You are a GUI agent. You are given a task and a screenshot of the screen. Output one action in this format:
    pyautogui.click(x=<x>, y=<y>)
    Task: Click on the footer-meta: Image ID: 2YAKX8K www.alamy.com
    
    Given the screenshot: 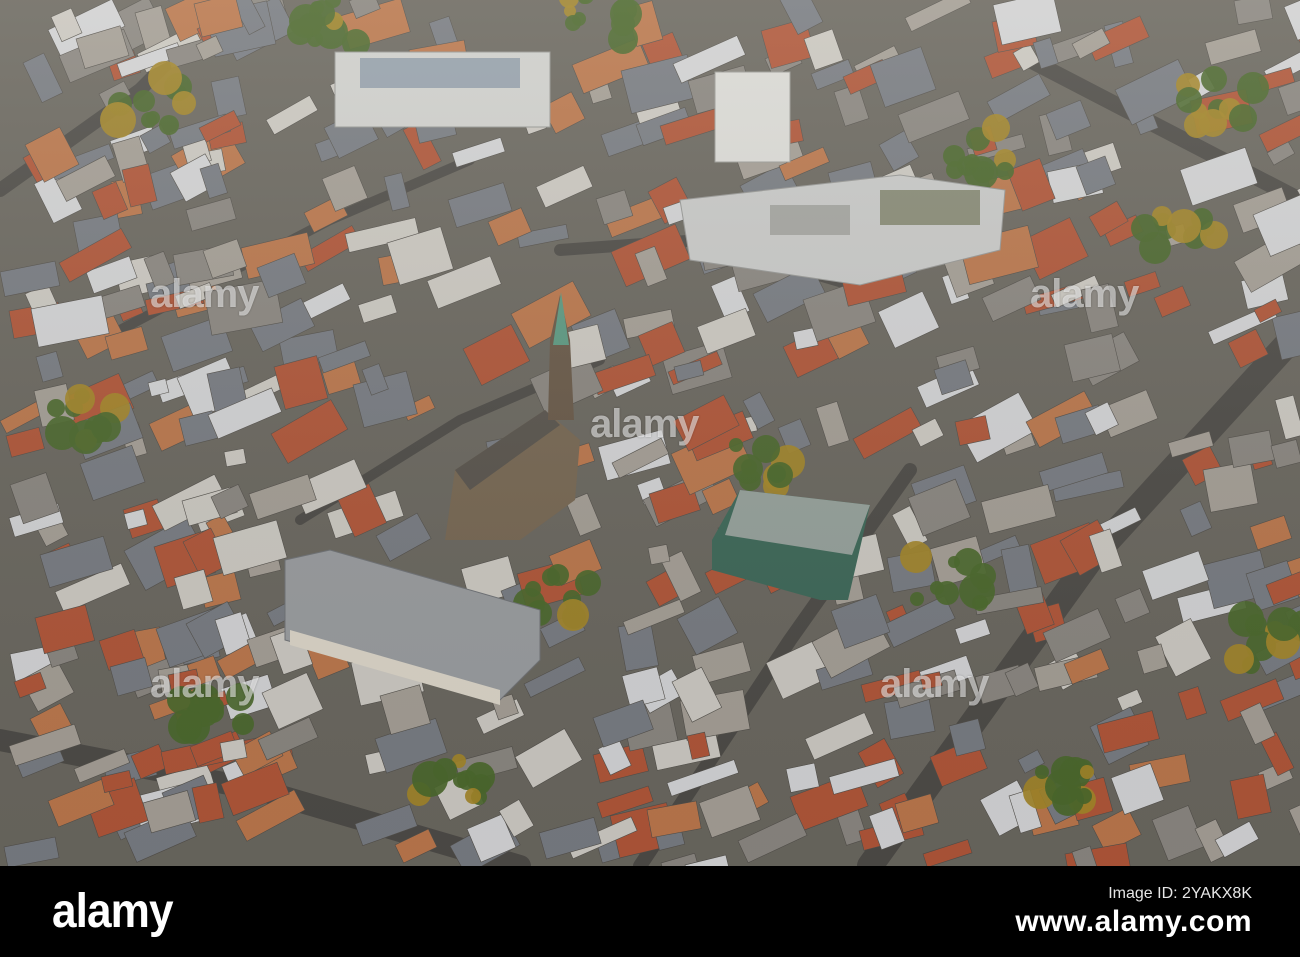 What is the action you would take?
    pyautogui.click(x=1133, y=912)
    